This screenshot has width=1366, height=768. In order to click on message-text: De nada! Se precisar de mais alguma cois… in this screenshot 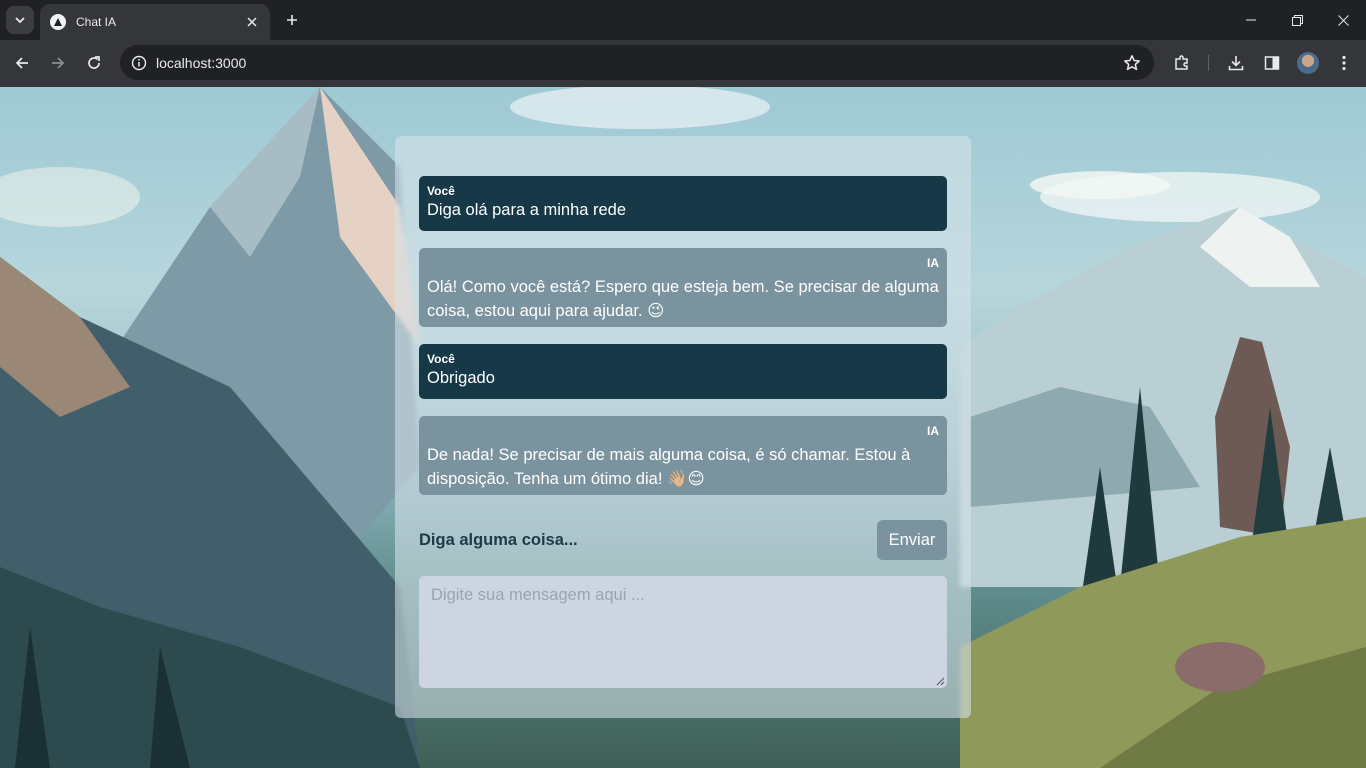, I will do `click(669, 467)`.